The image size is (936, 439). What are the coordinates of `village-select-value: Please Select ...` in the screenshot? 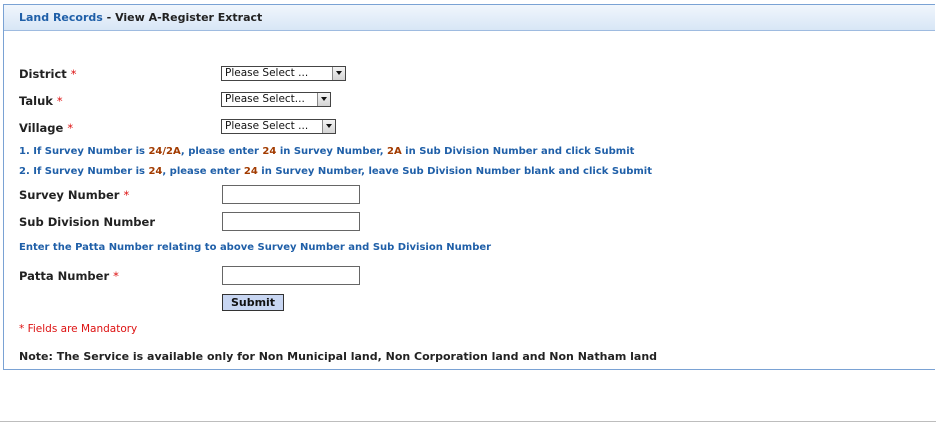 It's located at (267, 126).